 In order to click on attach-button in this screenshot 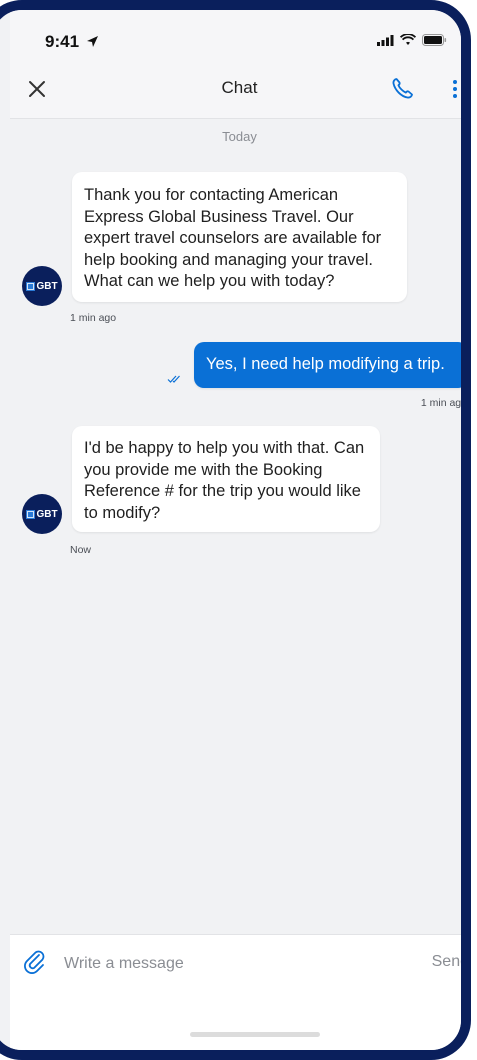, I will do `click(35, 962)`.